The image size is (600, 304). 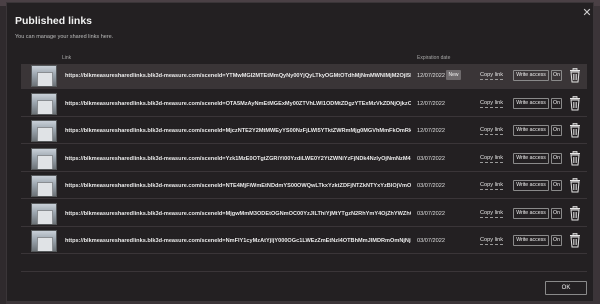 I want to click on footer-divider, so click(x=304, y=271).